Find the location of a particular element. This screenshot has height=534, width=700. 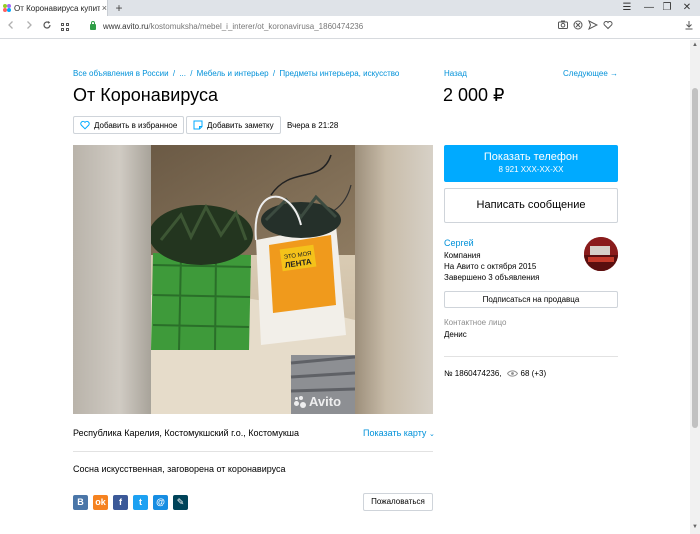

browser-tab-bar: От Коронавируса купить в × + ☰ — ❐ ✕ is located at coordinates (350, 8).